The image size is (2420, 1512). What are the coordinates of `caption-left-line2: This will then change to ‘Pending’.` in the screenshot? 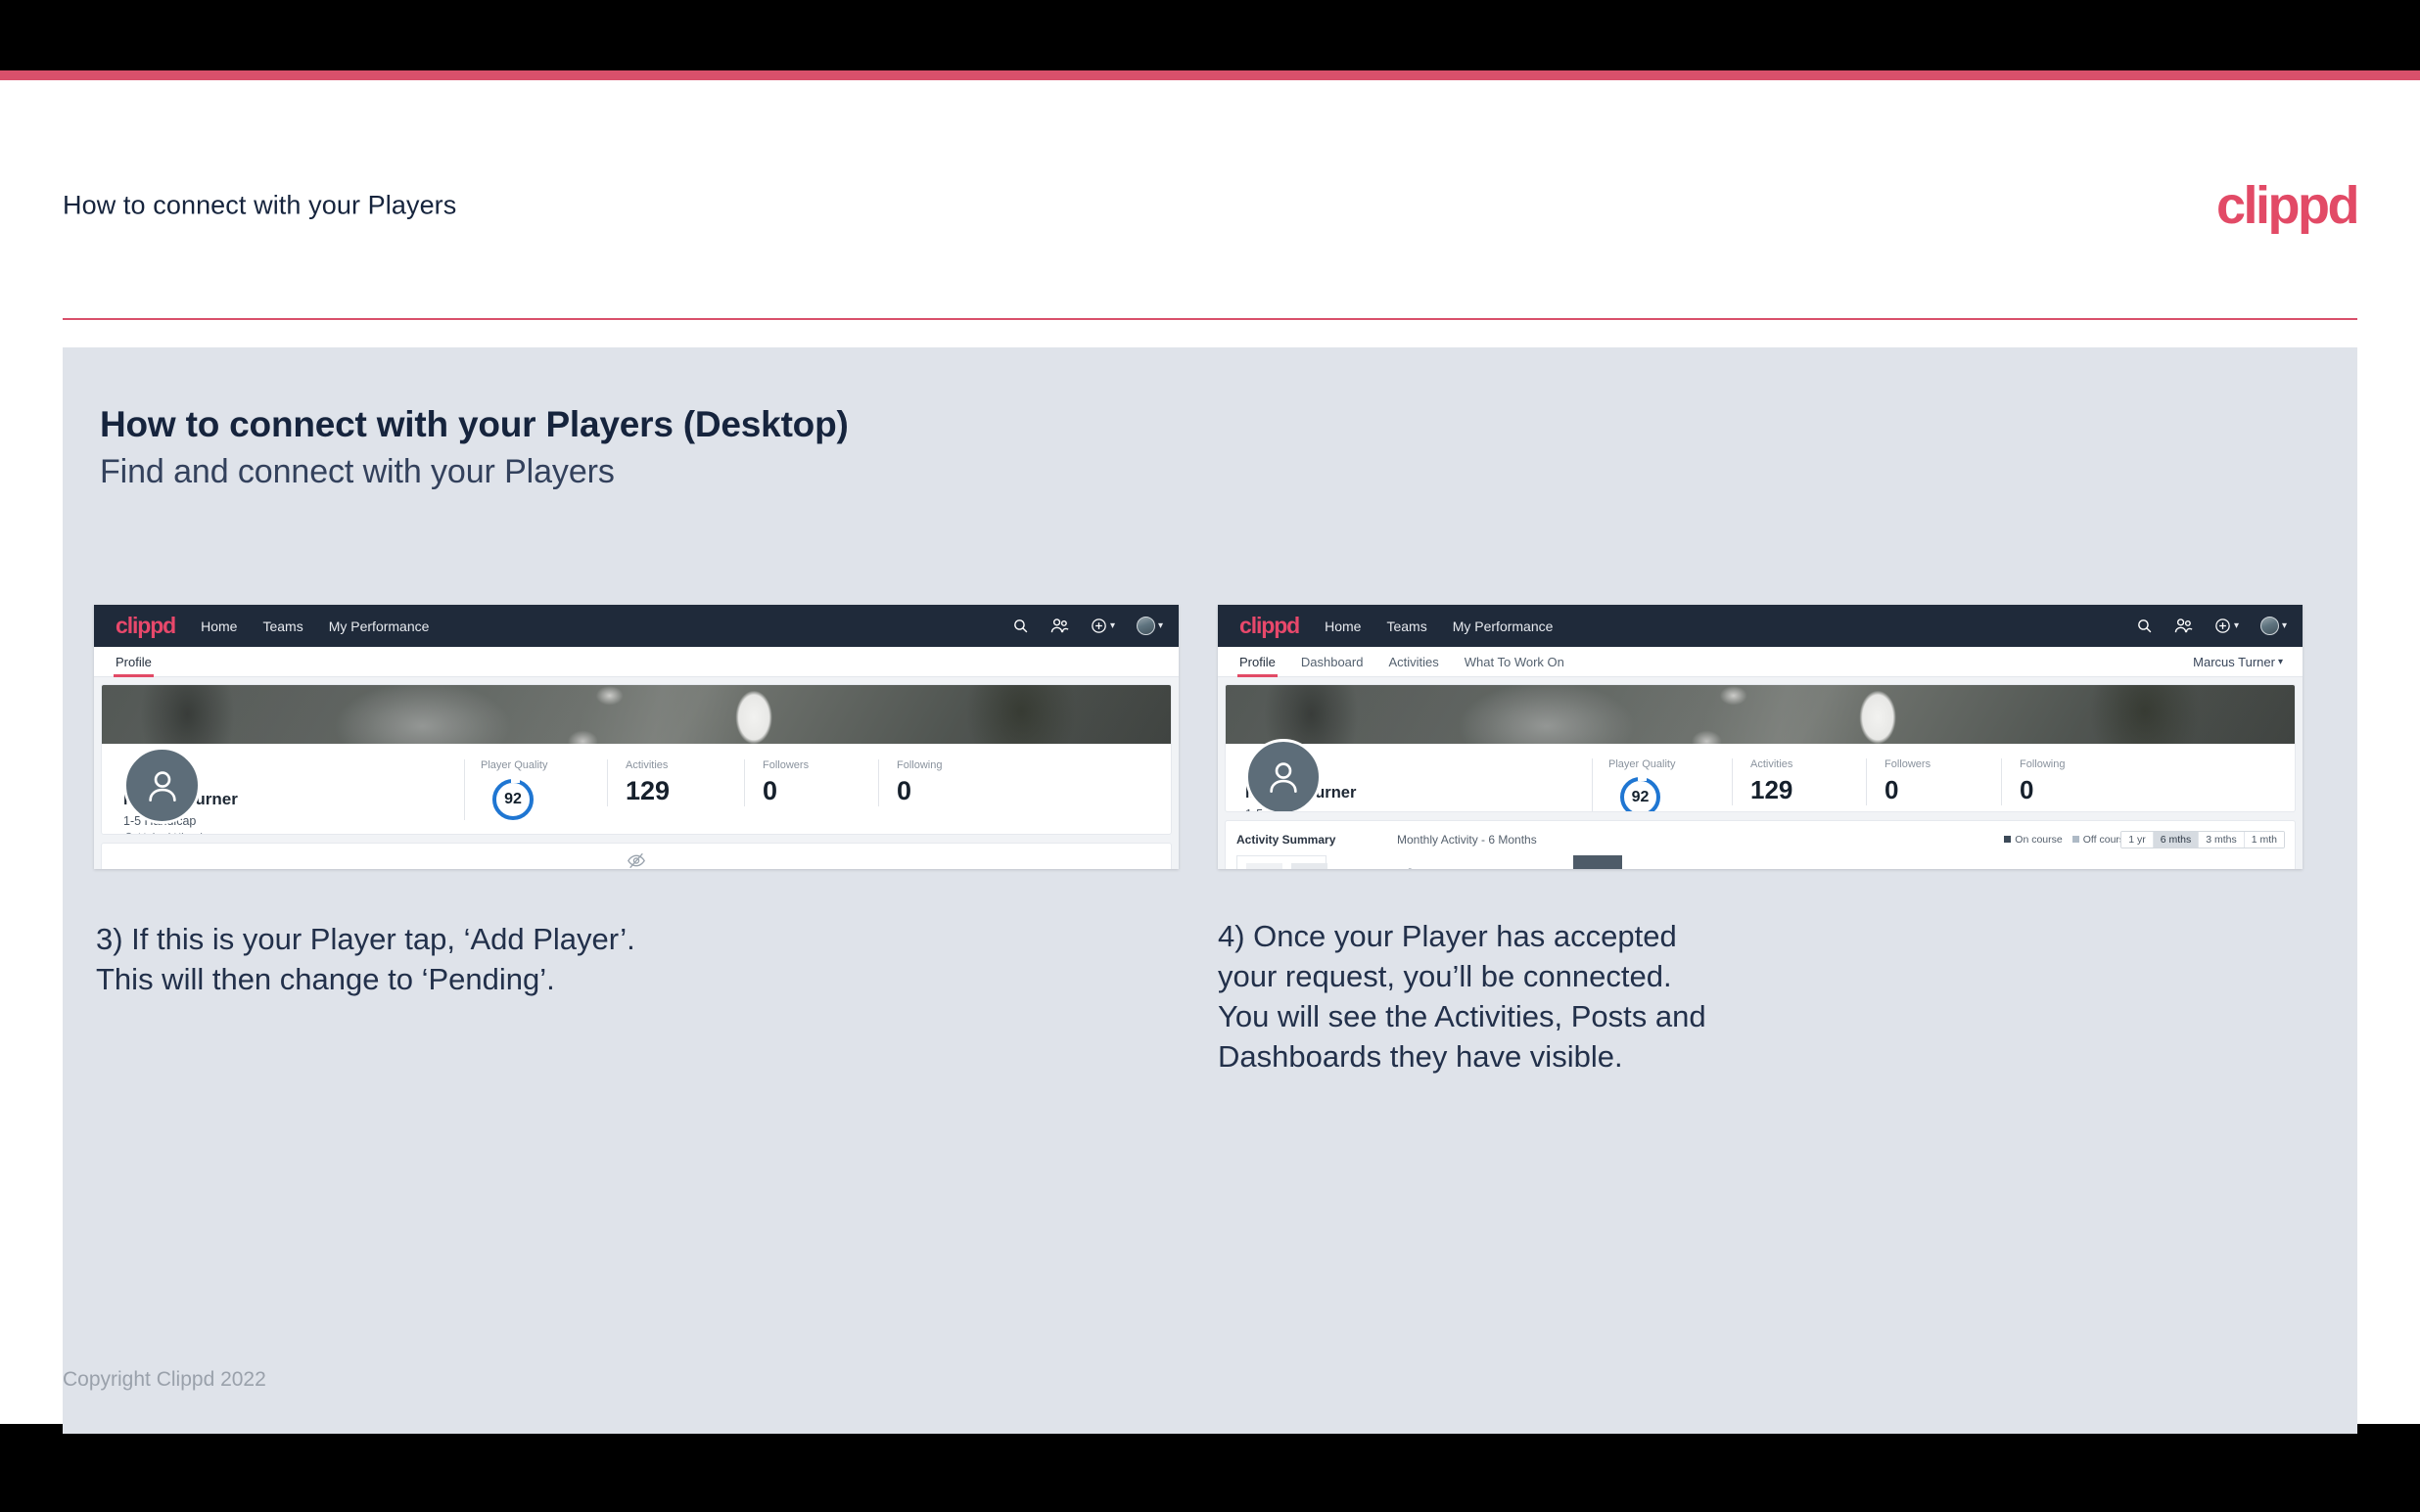 It's located at (325, 978).